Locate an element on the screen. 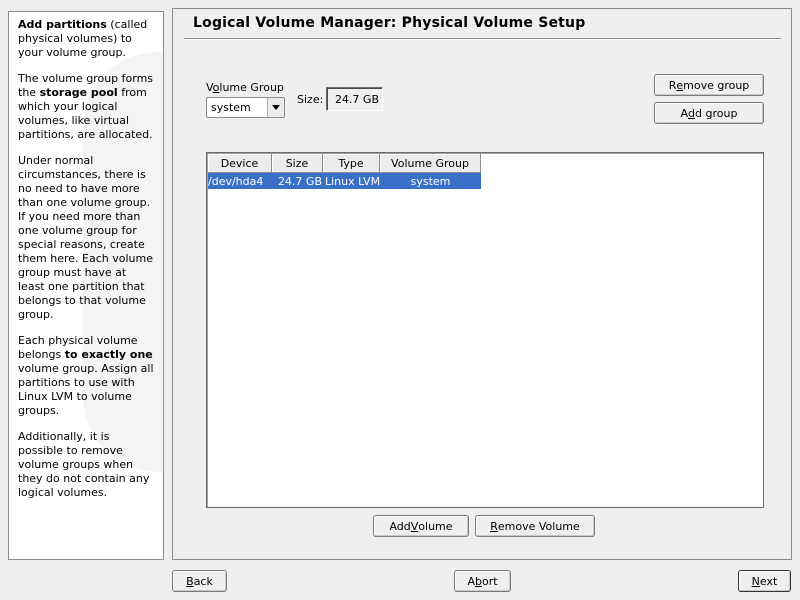 This screenshot has height=600, width=800. button-label-mnemonic: b is located at coordinates (478, 581).